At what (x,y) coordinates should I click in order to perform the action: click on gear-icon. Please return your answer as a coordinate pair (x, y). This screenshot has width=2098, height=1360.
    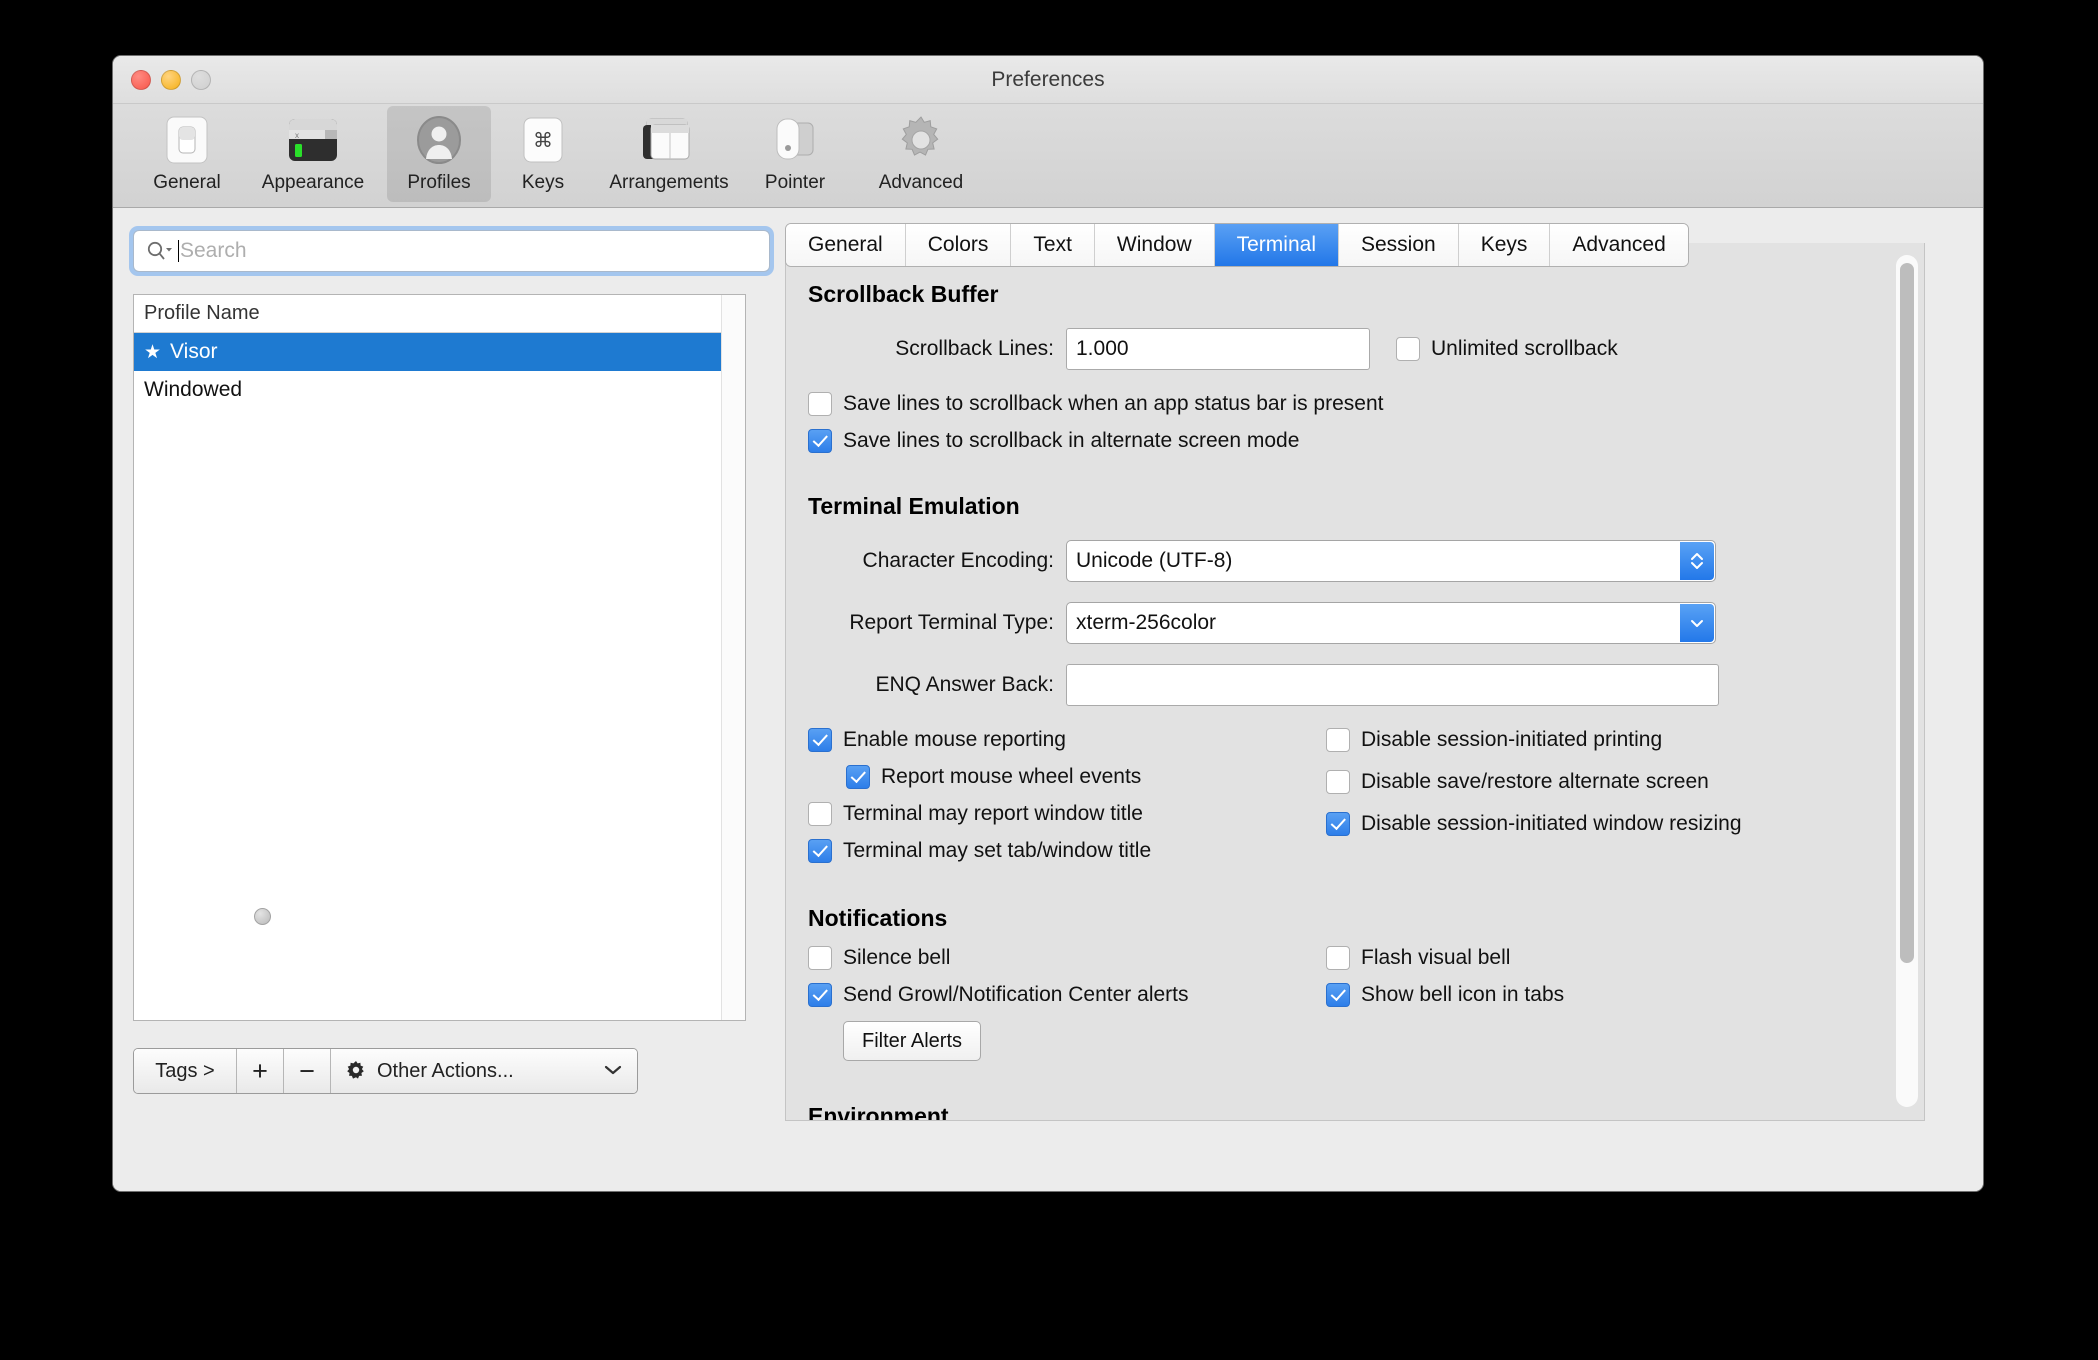
    Looking at the image, I should click on (921, 140).